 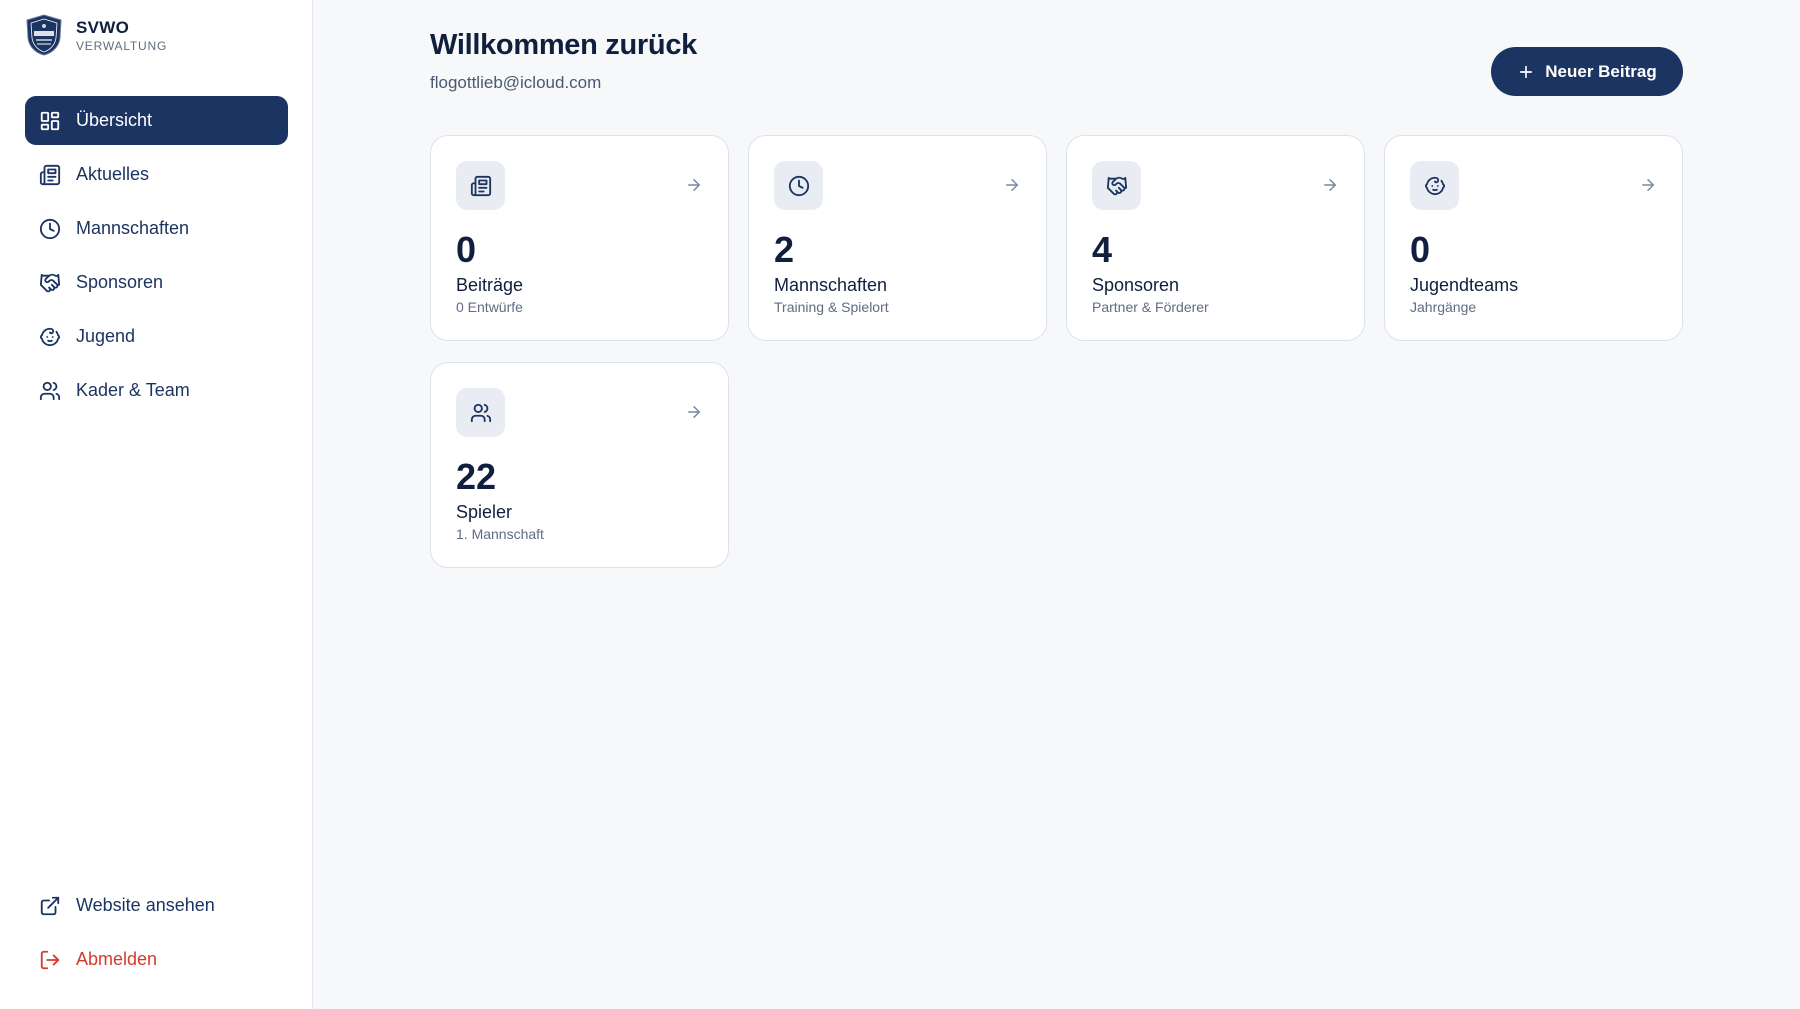 I want to click on website-link: Website ansehen, so click(x=156, y=905).